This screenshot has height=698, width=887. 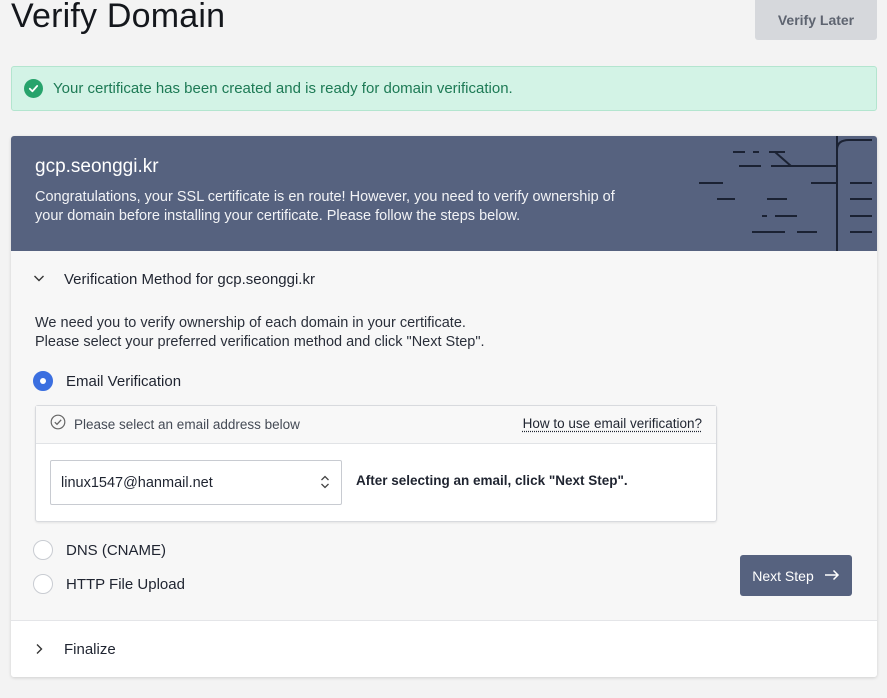 What do you see at coordinates (40, 649) in the screenshot?
I see `chevron-right-icon` at bounding box center [40, 649].